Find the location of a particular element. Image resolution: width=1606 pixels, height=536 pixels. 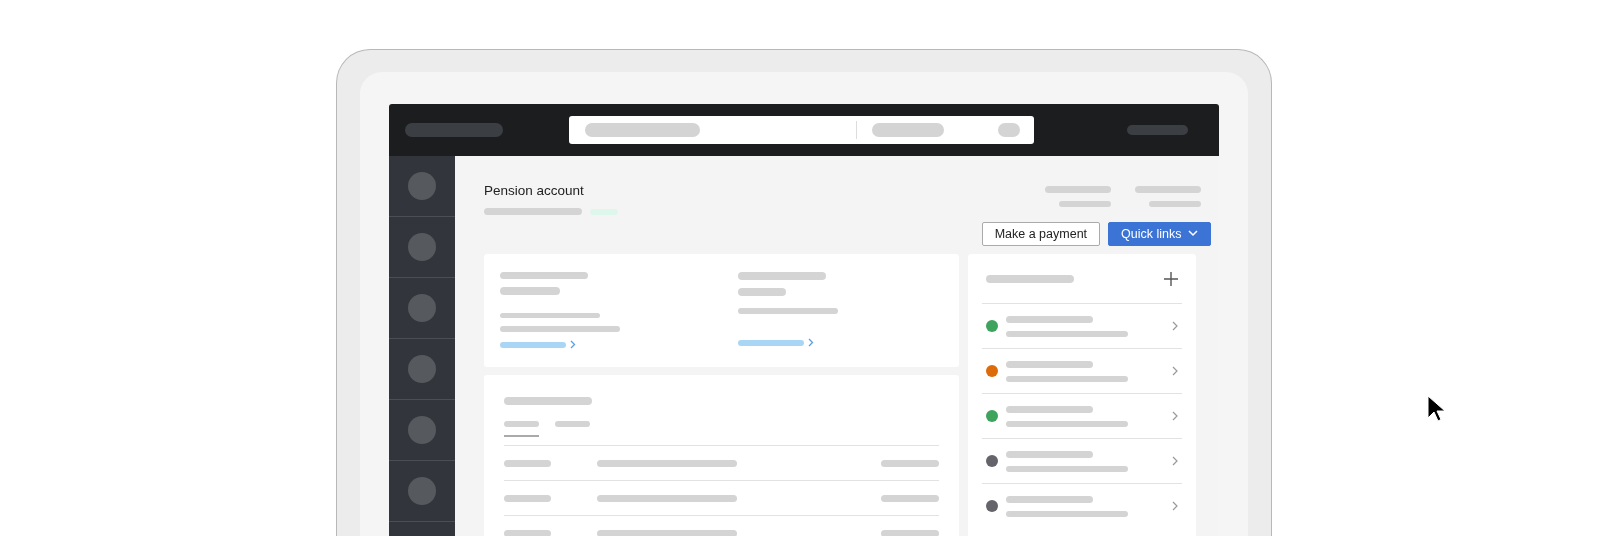

dropdown-button: Quick links is located at coordinates (1159, 234).